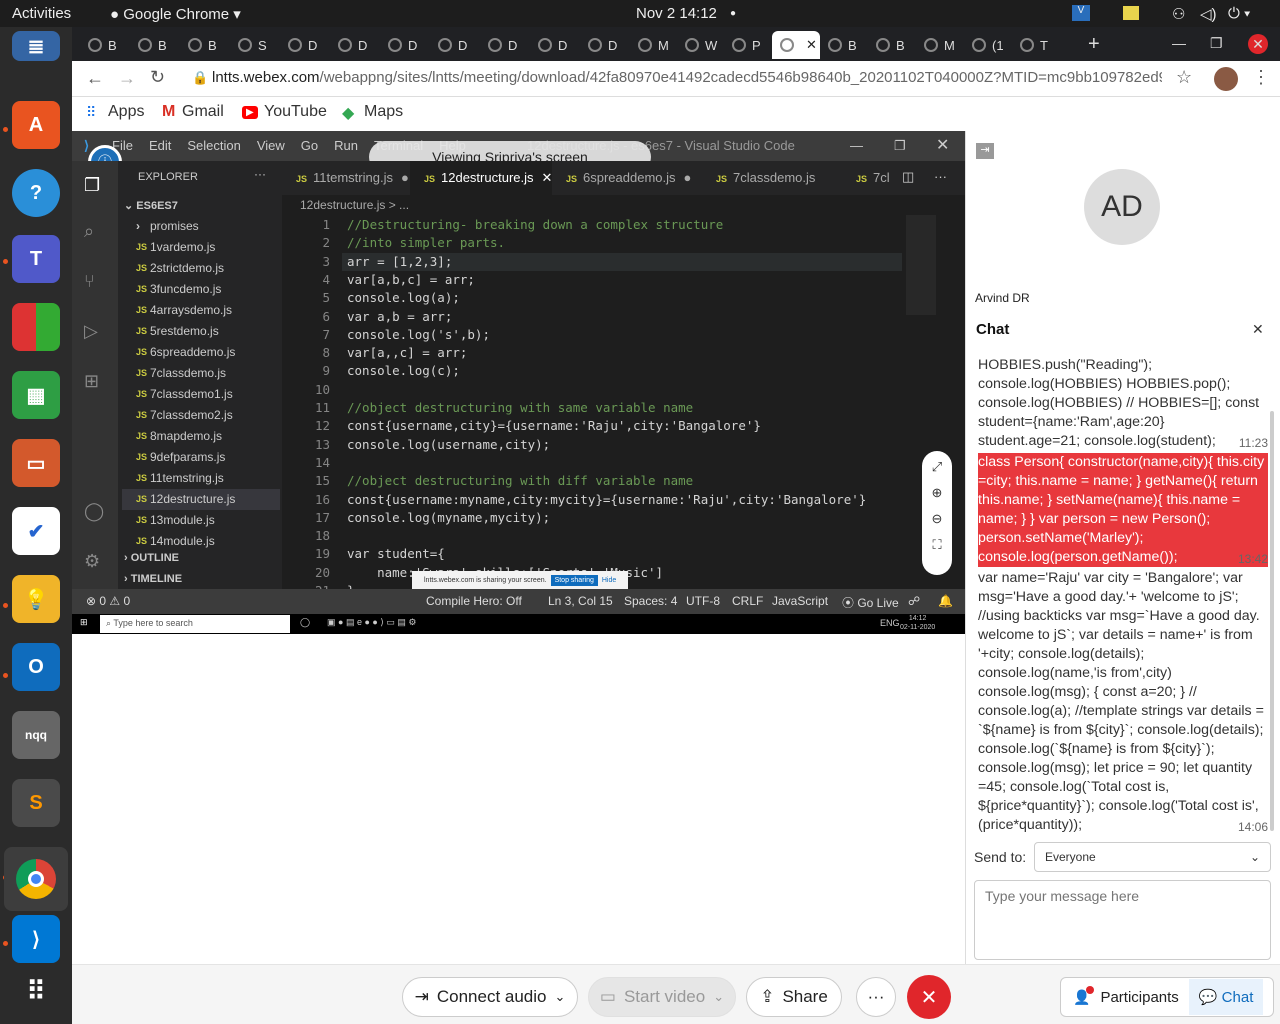 The width and height of the screenshot is (1280, 1024). I want to click on expand-icon: ⤢, so click(937, 467).